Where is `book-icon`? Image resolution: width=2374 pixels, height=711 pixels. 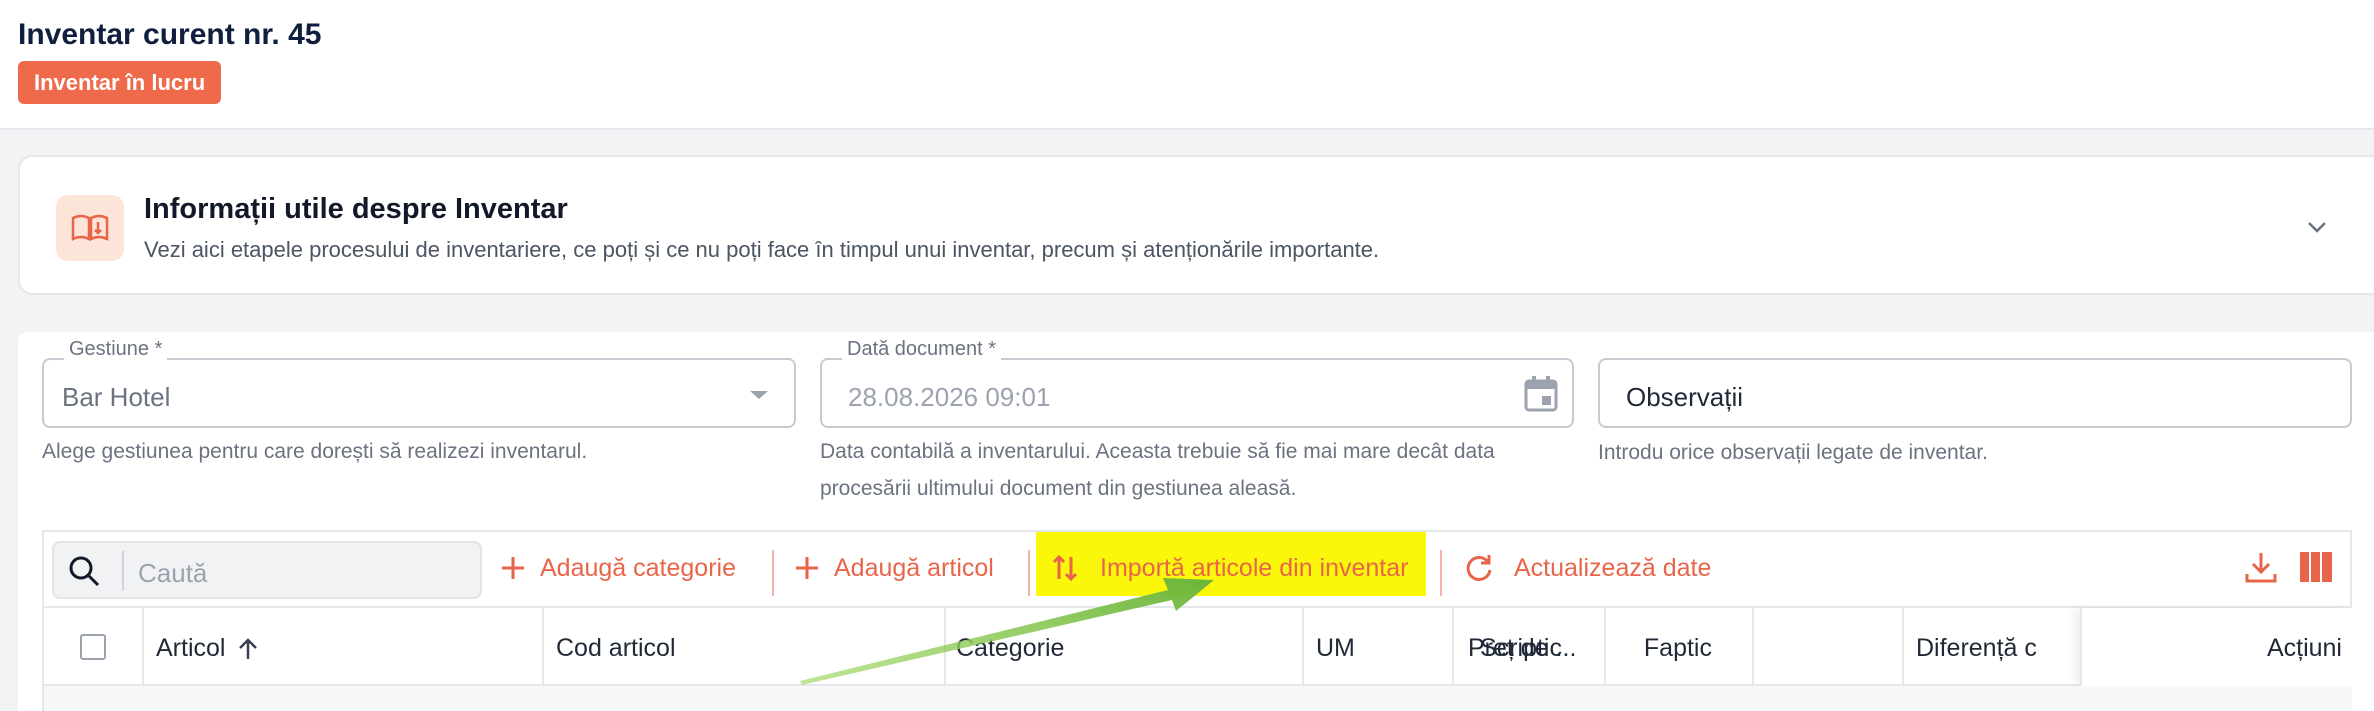 book-icon is located at coordinates (90, 228).